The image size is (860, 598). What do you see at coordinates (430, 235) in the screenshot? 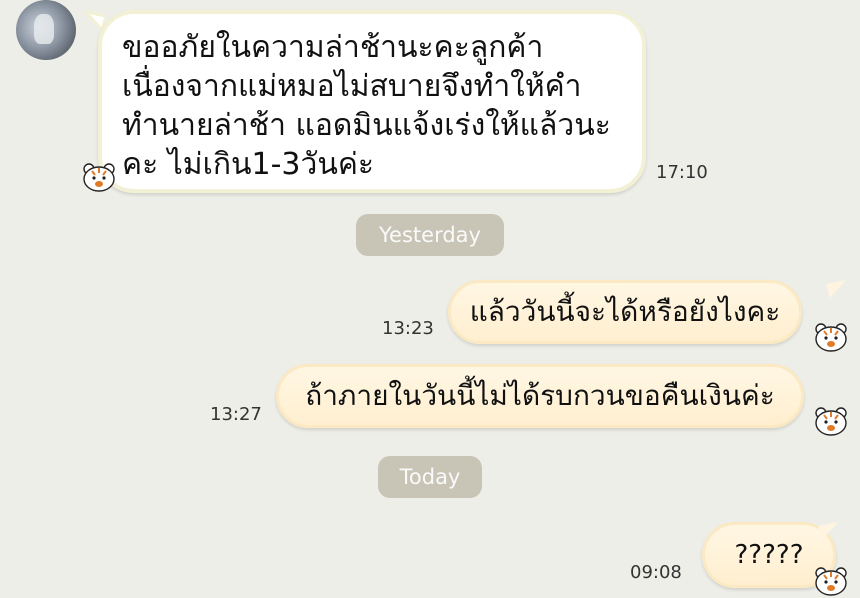
I see `date-divider-yesterday: Yesterday` at bounding box center [430, 235].